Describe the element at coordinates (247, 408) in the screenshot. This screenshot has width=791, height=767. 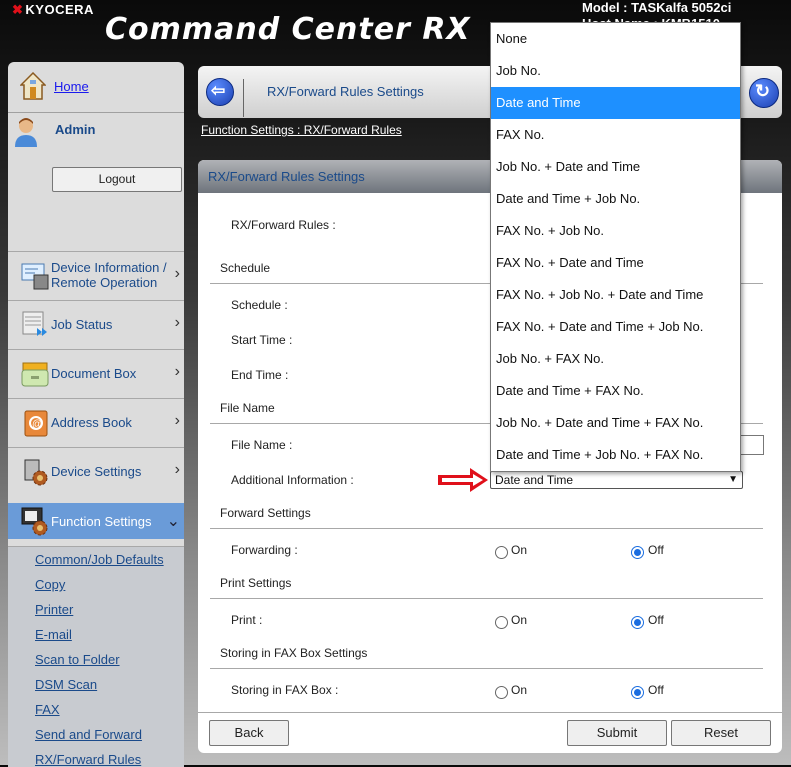
I see `file-name-section-title: File Name` at that location.